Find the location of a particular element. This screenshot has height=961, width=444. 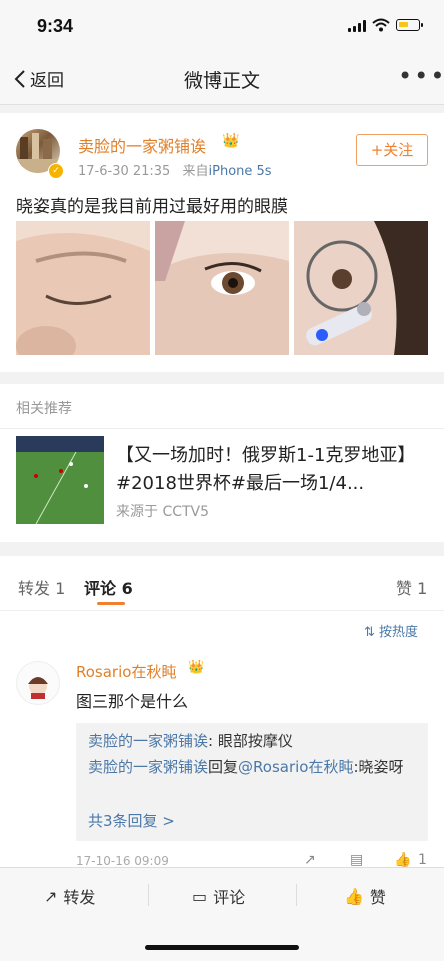

avatar-image is located at coordinates (38, 688).